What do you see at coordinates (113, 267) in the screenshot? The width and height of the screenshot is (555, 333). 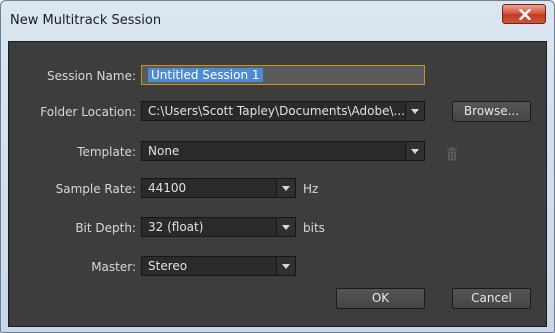 I see `master-label: Master:` at bounding box center [113, 267].